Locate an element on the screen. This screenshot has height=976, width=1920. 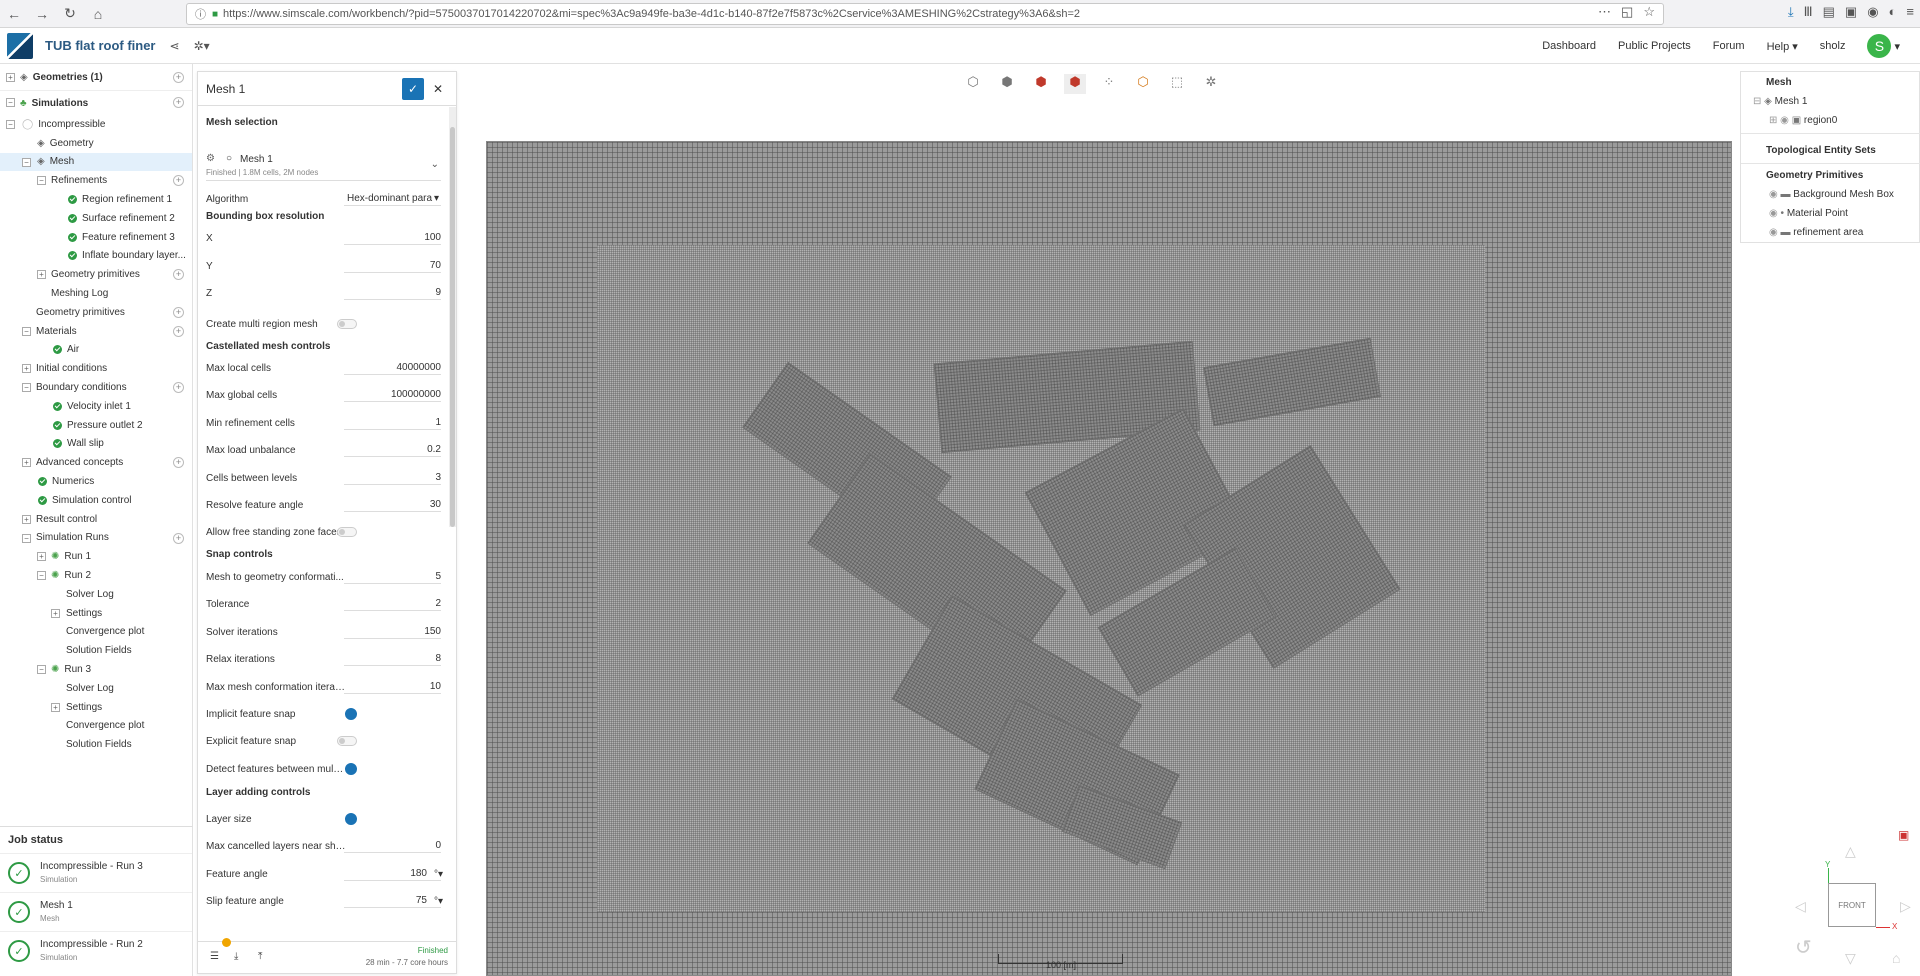
cube-points-icon: ⁘ is located at coordinates (1109, 84).